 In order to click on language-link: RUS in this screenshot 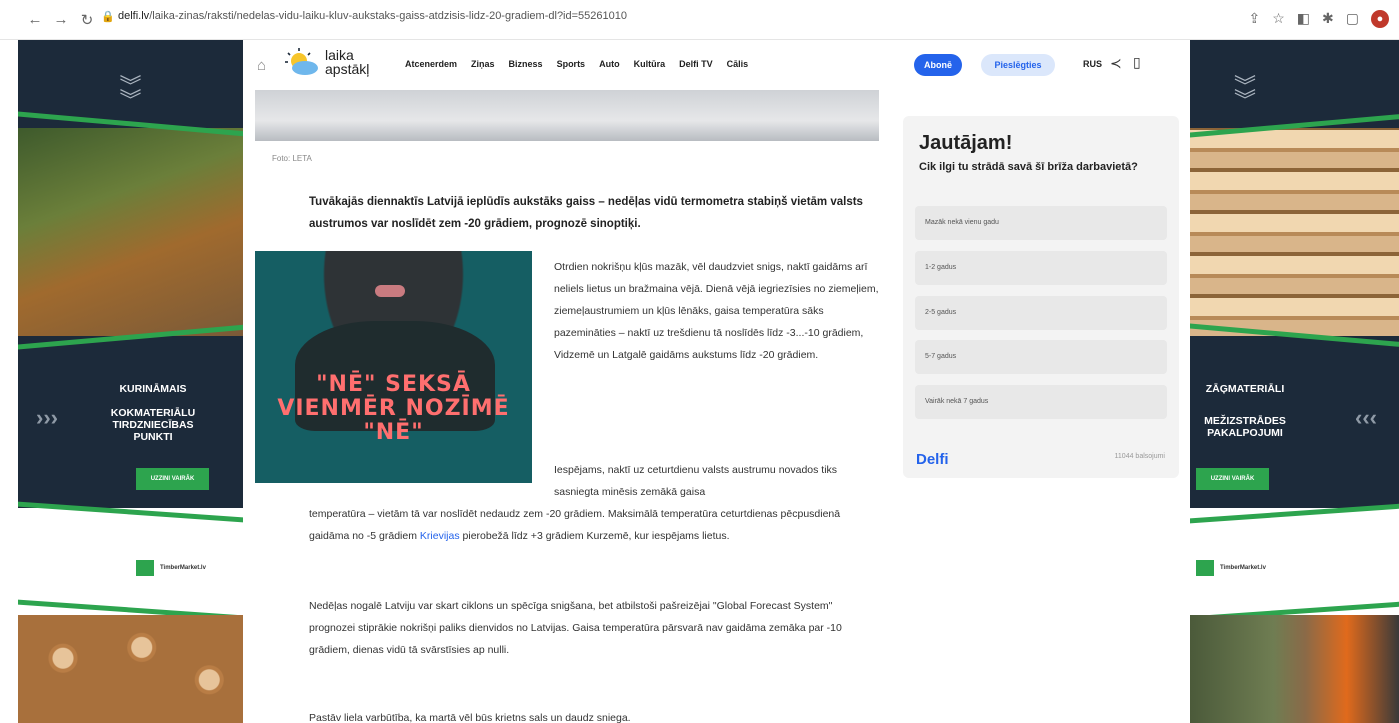, I will do `click(1092, 64)`.